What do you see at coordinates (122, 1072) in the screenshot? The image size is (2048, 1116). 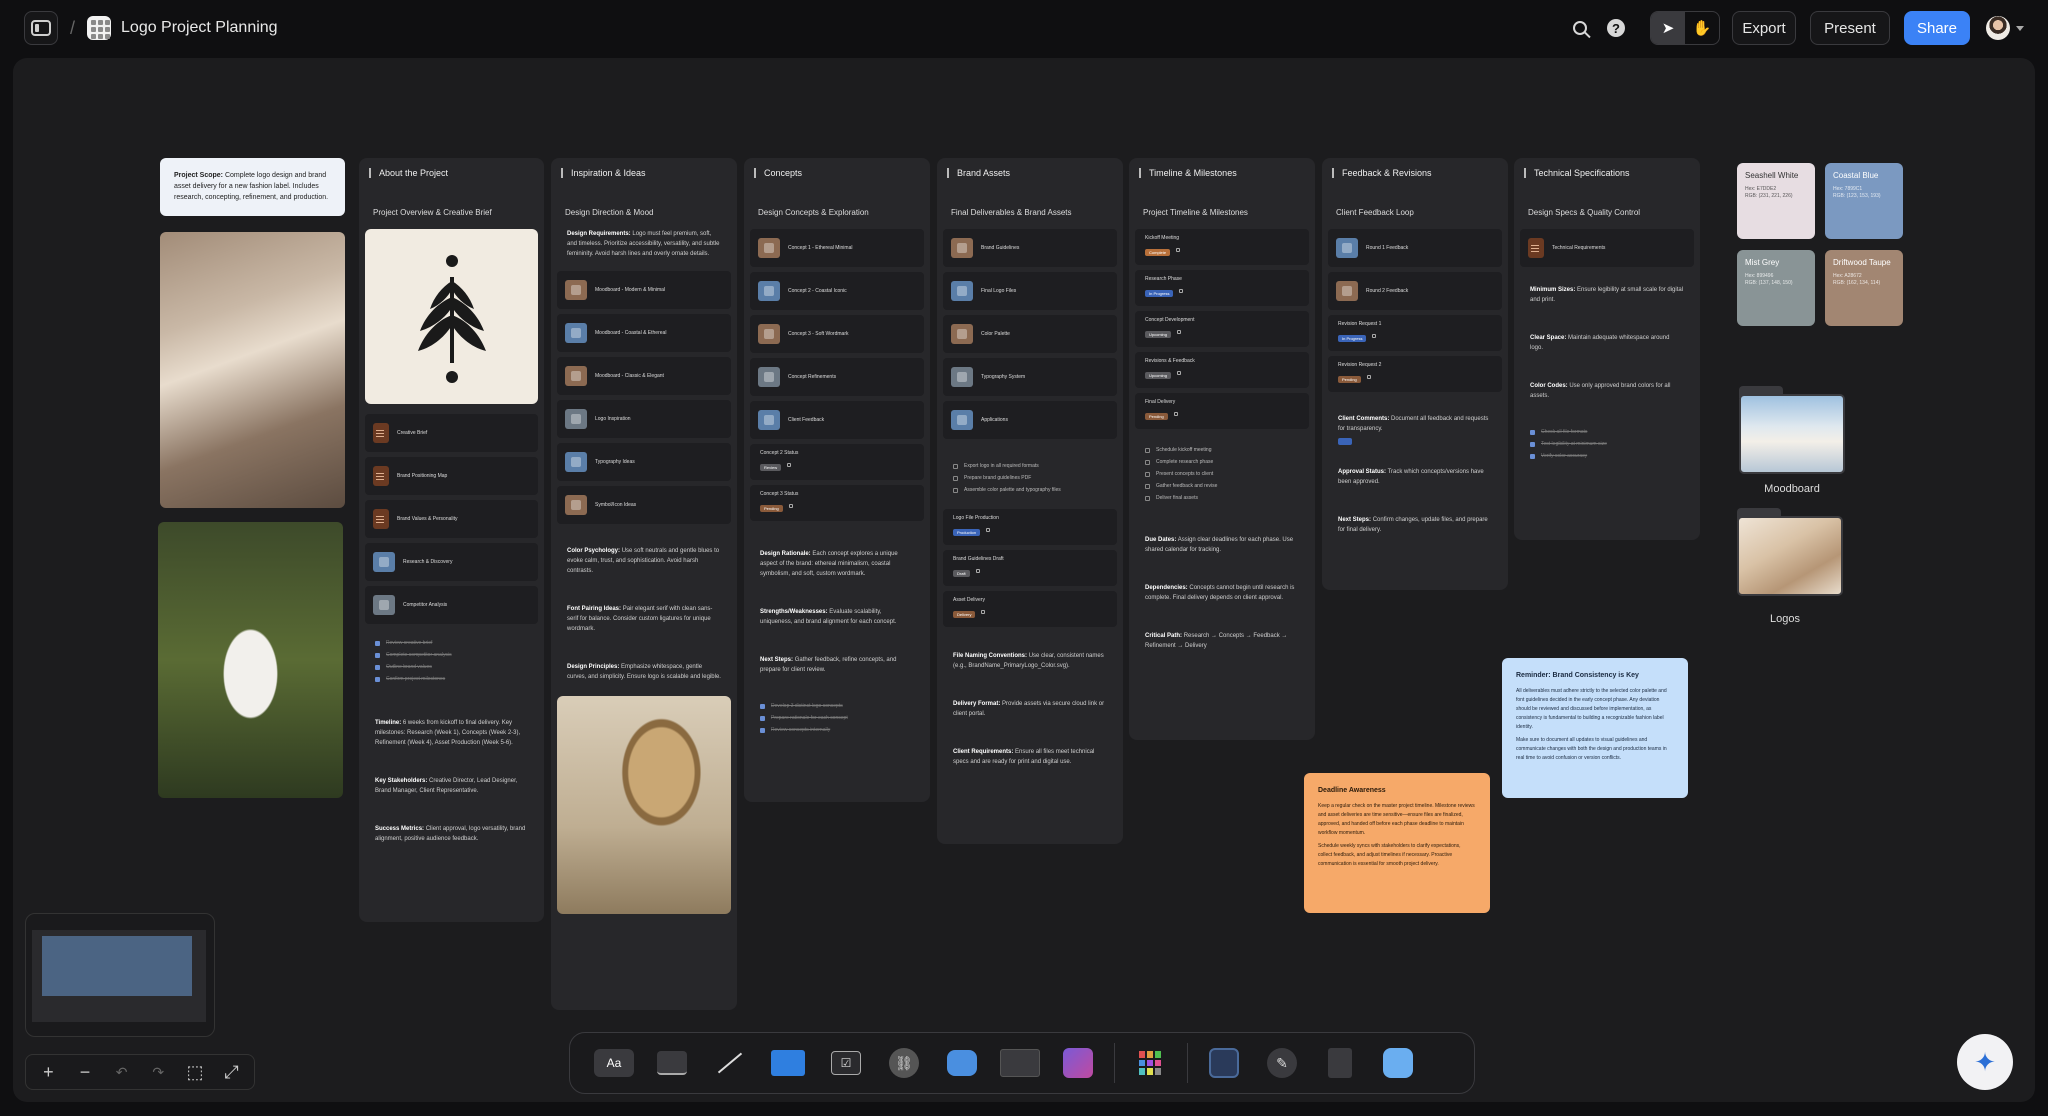 I see `undo-button: ↶` at bounding box center [122, 1072].